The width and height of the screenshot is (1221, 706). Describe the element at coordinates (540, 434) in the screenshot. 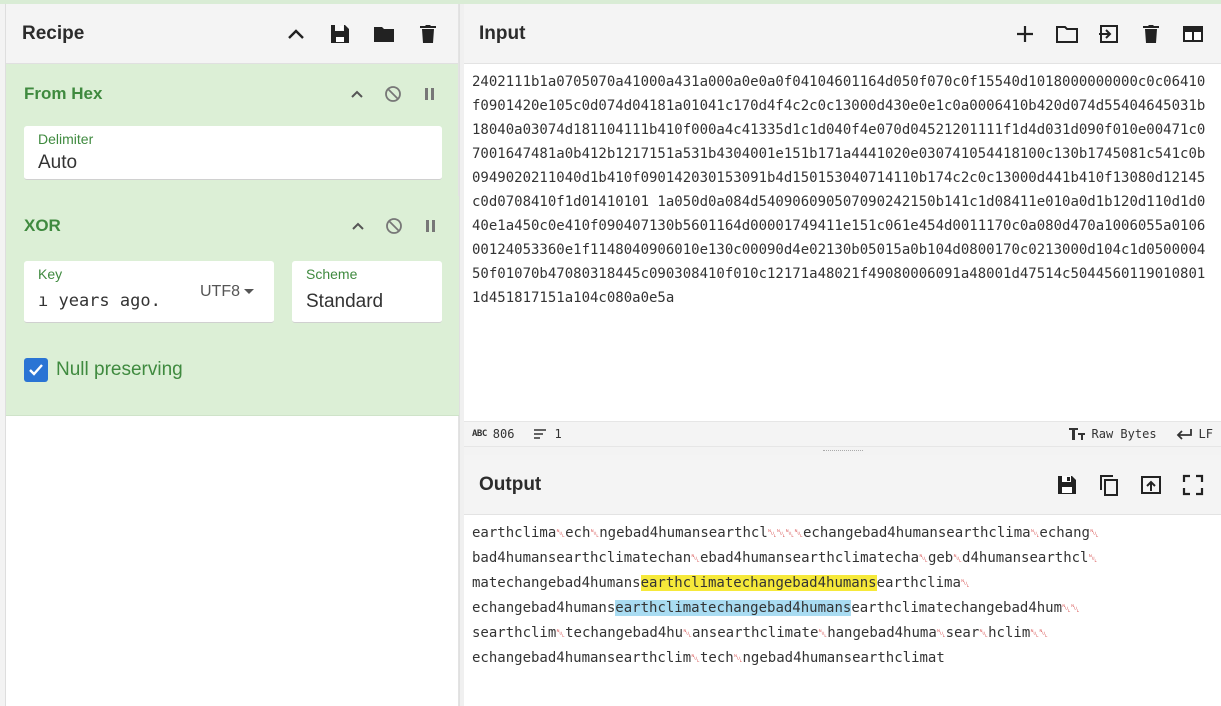

I see `lines-icon` at that location.